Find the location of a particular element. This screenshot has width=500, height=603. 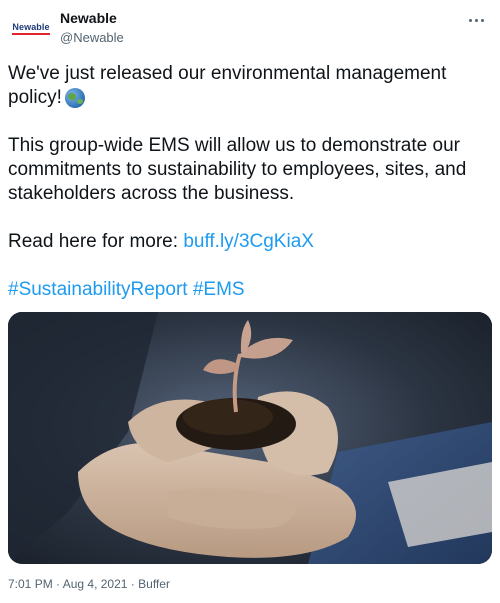

globe-icon is located at coordinates (74, 98).